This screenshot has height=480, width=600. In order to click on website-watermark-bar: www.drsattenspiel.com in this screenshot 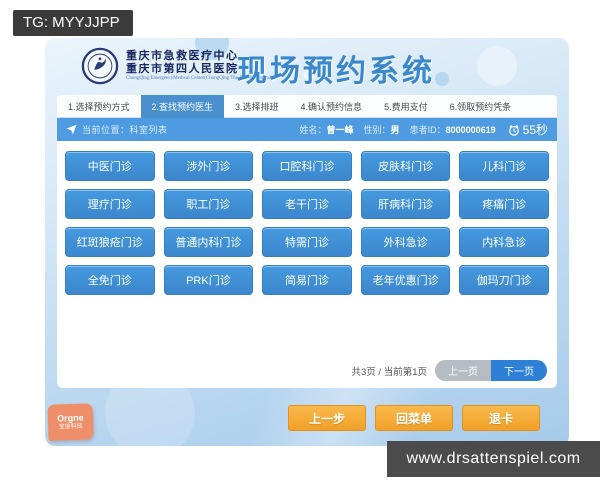, I will do `click(493, 459)`.